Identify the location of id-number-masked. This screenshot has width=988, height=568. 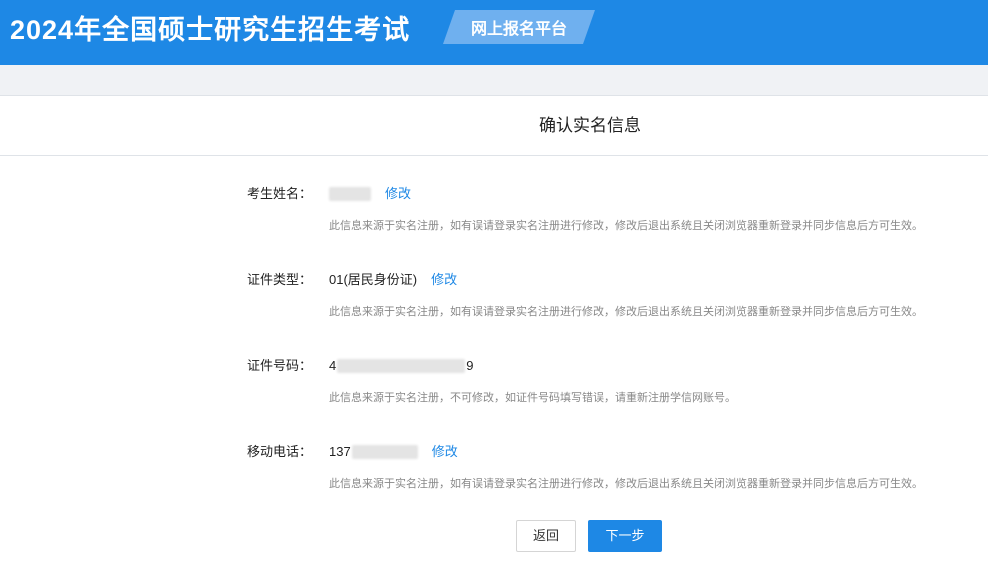
(401, 366).